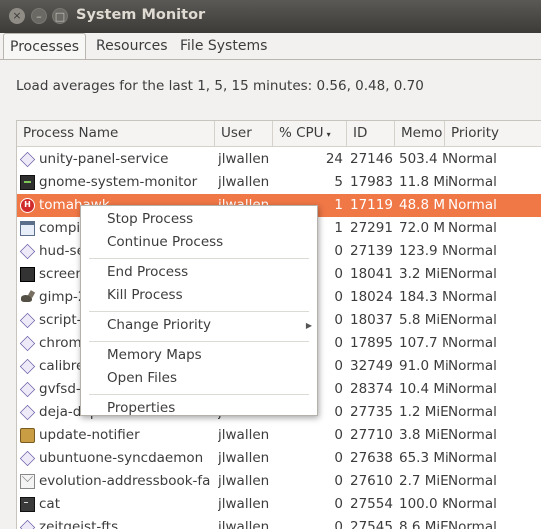 Image resolution: width=541 pixels, height=529 pixels. What do you see at coordinates (27, 159) in the screenshot?
I see `unity-panel-icon` at bounding box center [27, 159].